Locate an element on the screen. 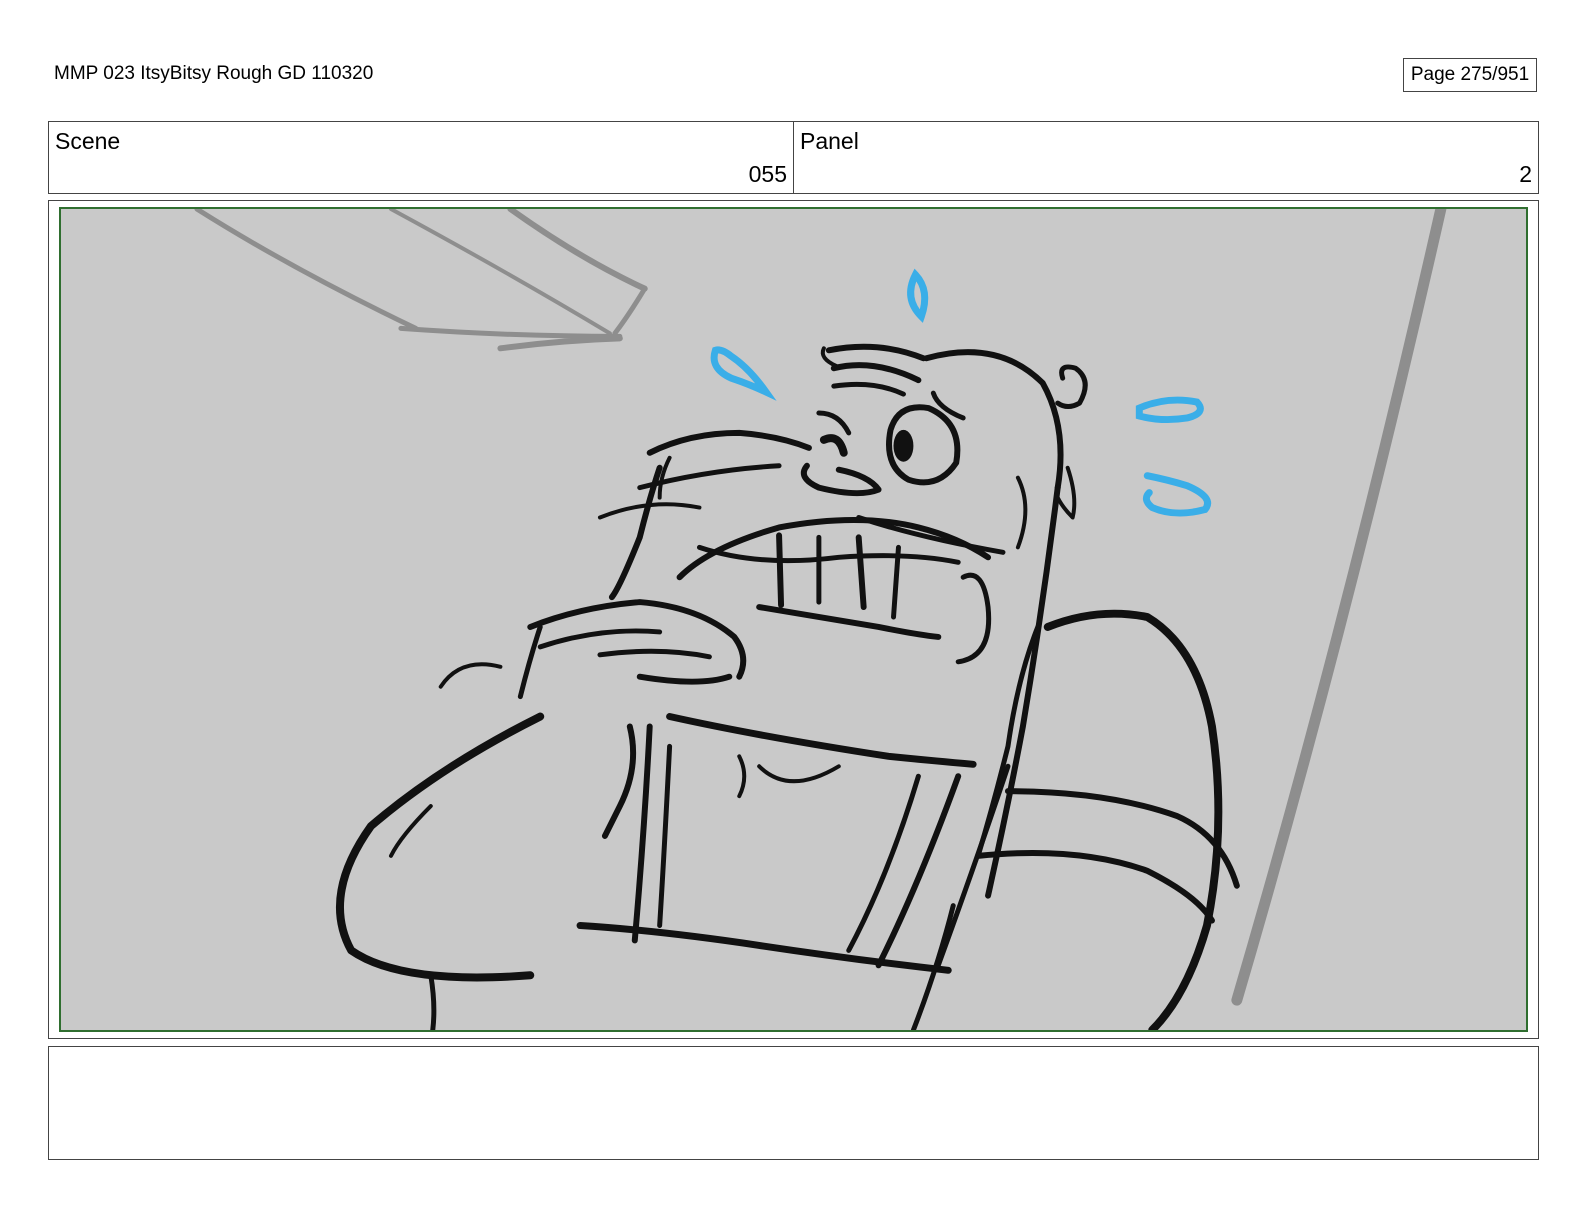 The width and height of the screenshot is (1582, 1225). page-indicator: Page 275/951 is located at coordinates (1470, 75).